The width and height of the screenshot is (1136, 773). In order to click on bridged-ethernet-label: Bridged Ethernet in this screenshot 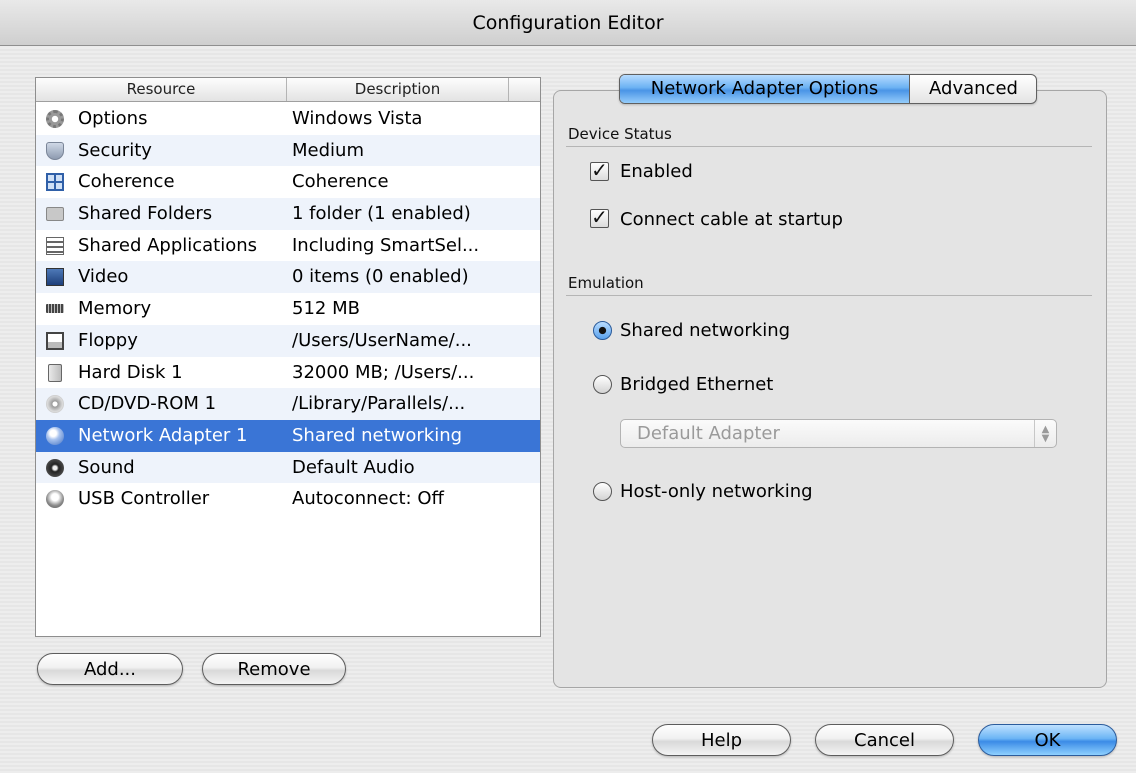, I will do `click(696, 384)`.